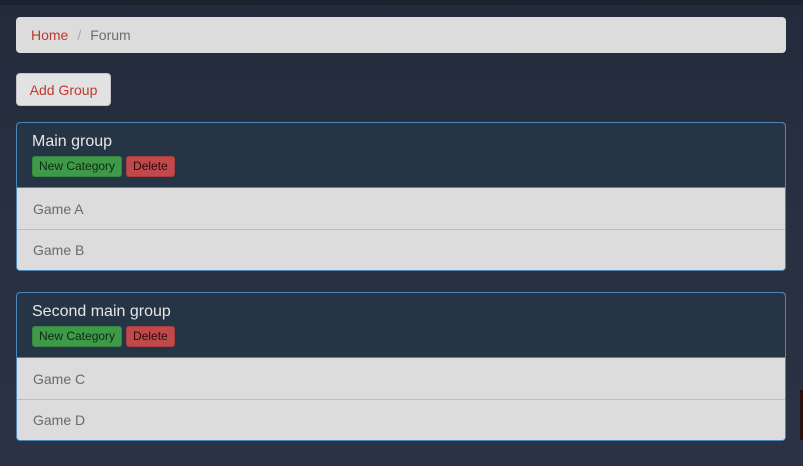 The width and height of the screenshot is (803, 466). I want to click on category-item: Game D, so click(401, 419).